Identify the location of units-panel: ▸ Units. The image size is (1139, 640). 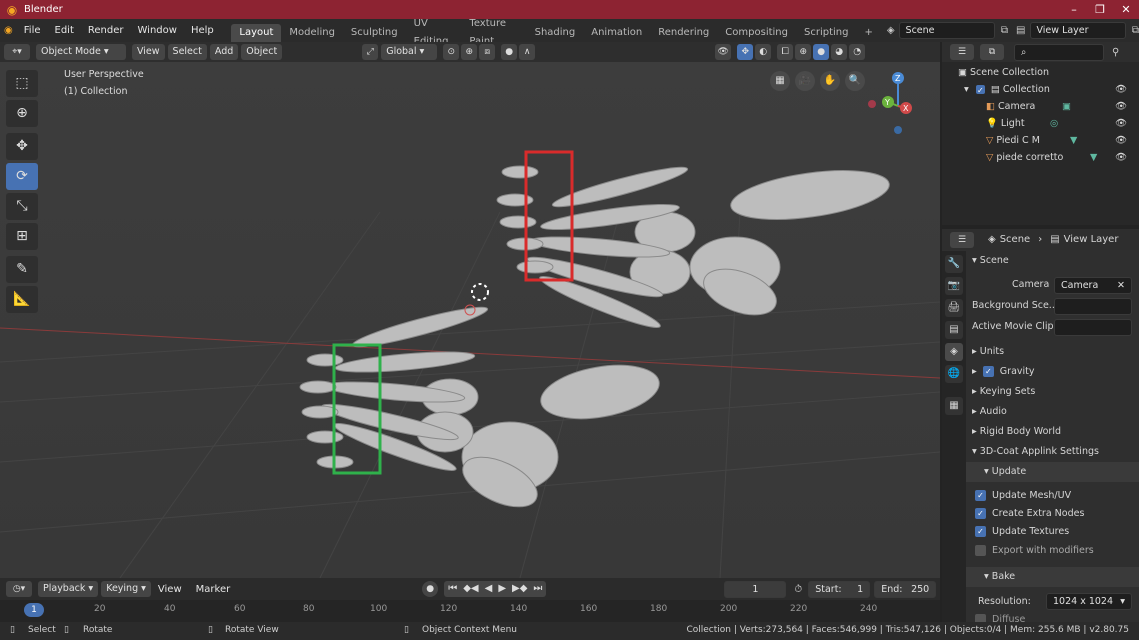
(988, 351).